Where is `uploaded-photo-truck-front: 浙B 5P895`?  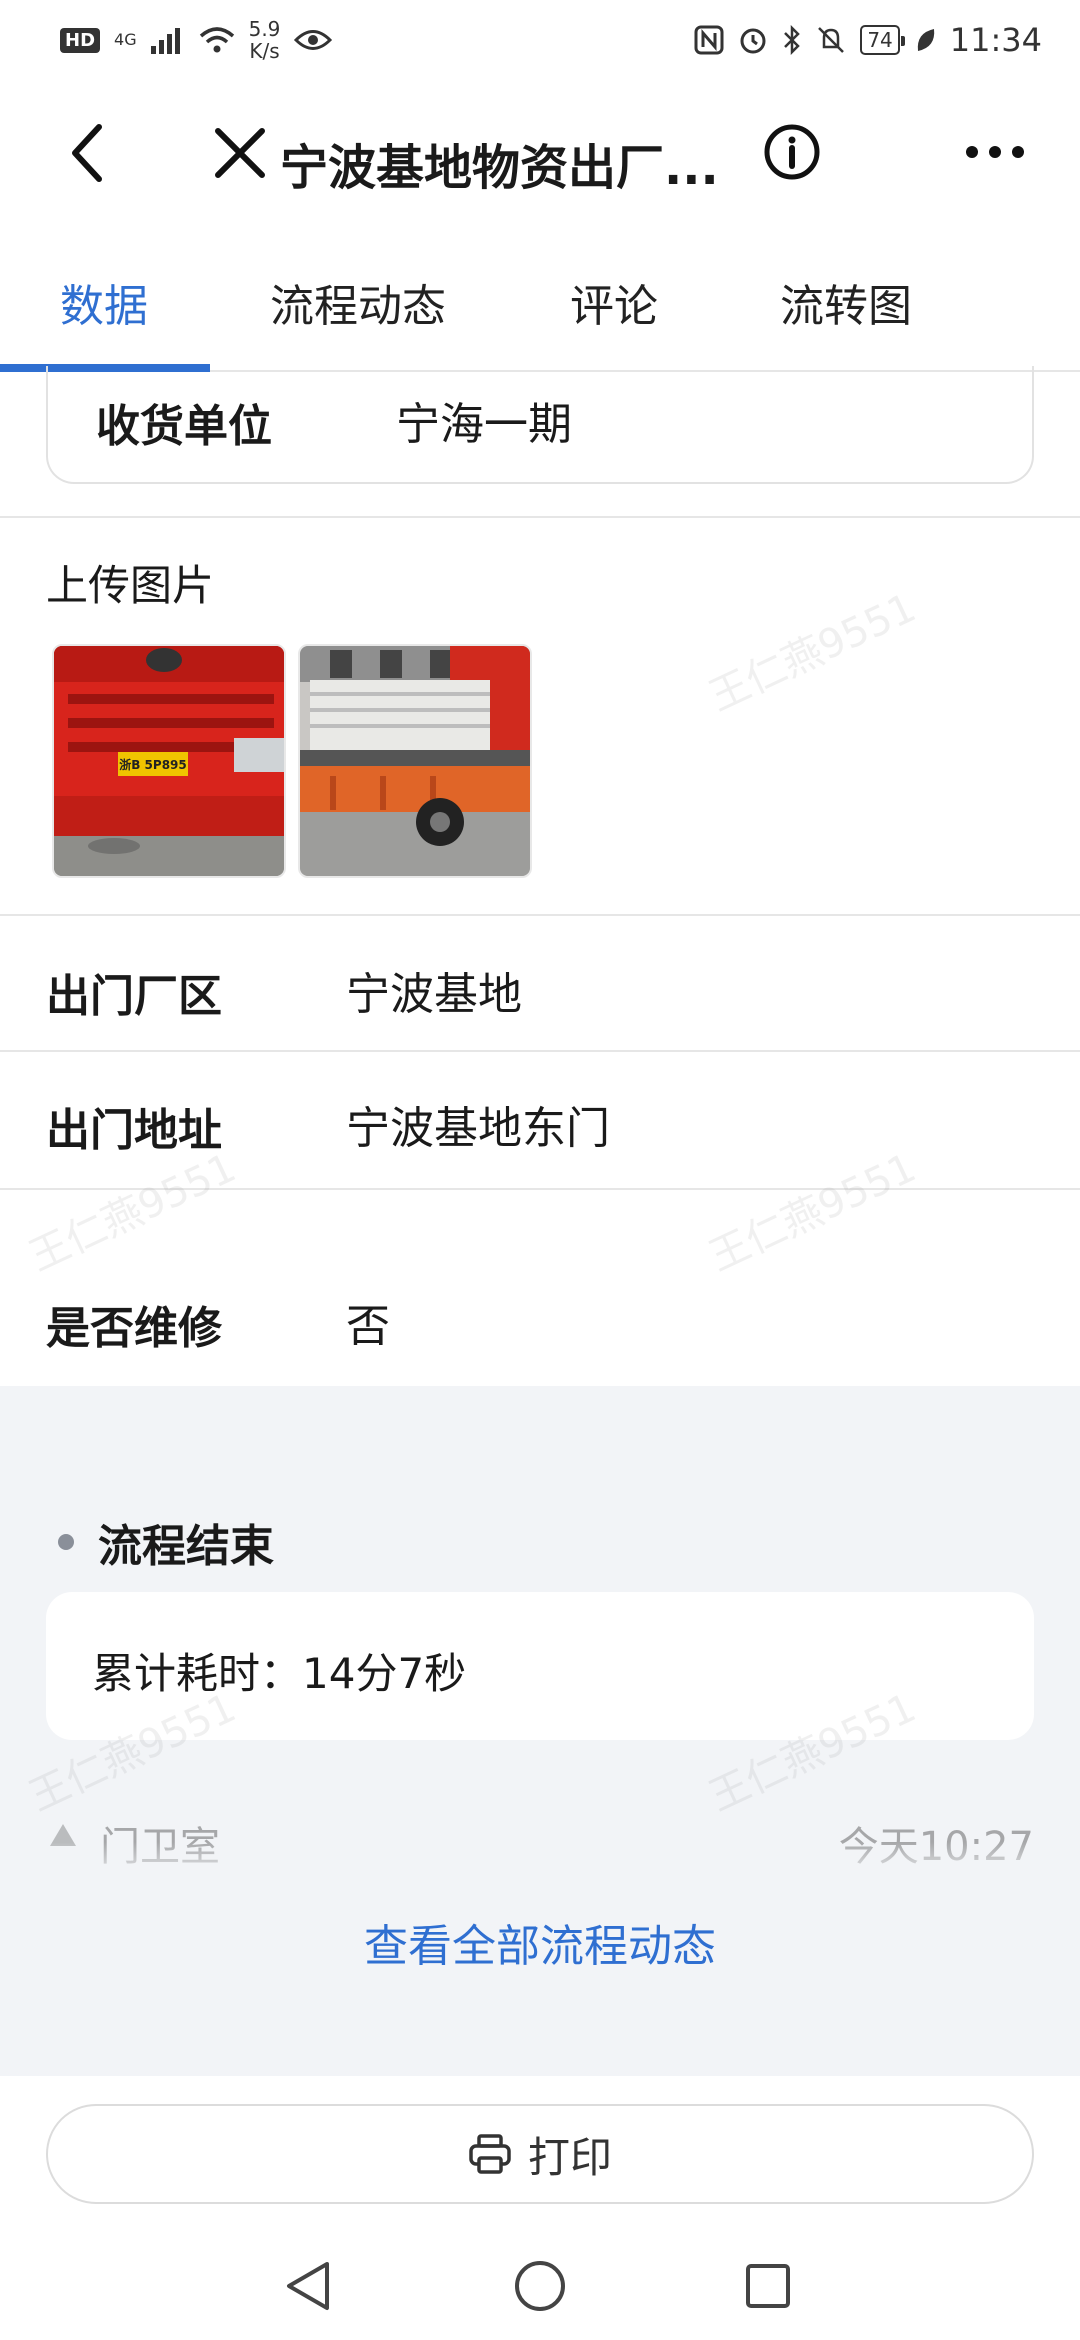
uploaded-photo-truck-front: 浙B 5P895 is located at coordinates (169, 761).